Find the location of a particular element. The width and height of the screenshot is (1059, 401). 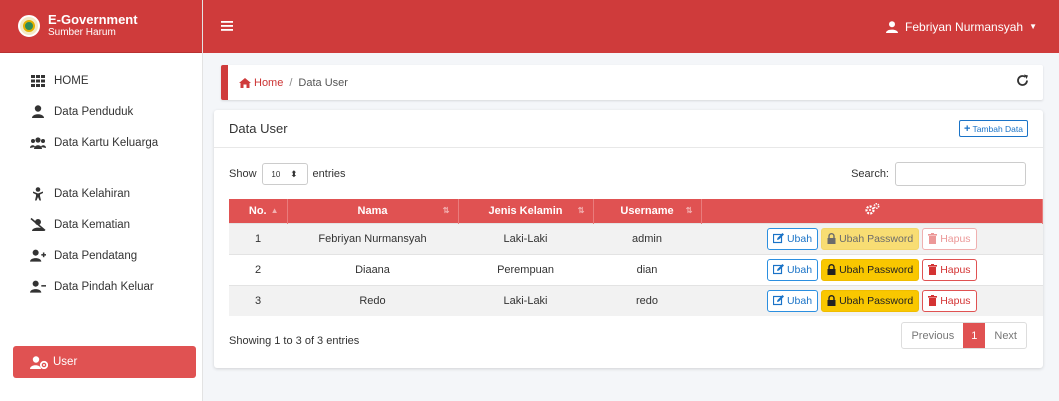

search-label: Search: is located at coordinates (870, 174).